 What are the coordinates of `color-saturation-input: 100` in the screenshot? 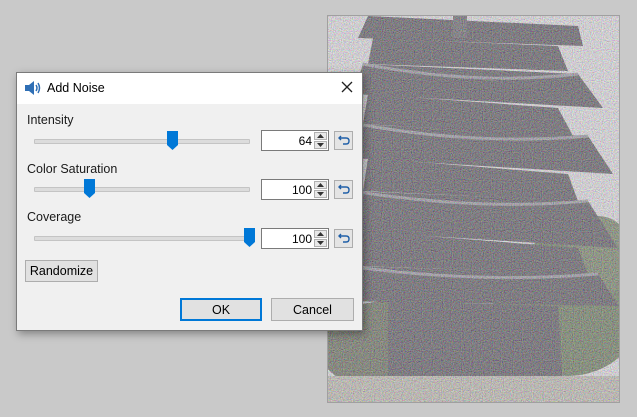 It's located at (295, 189).